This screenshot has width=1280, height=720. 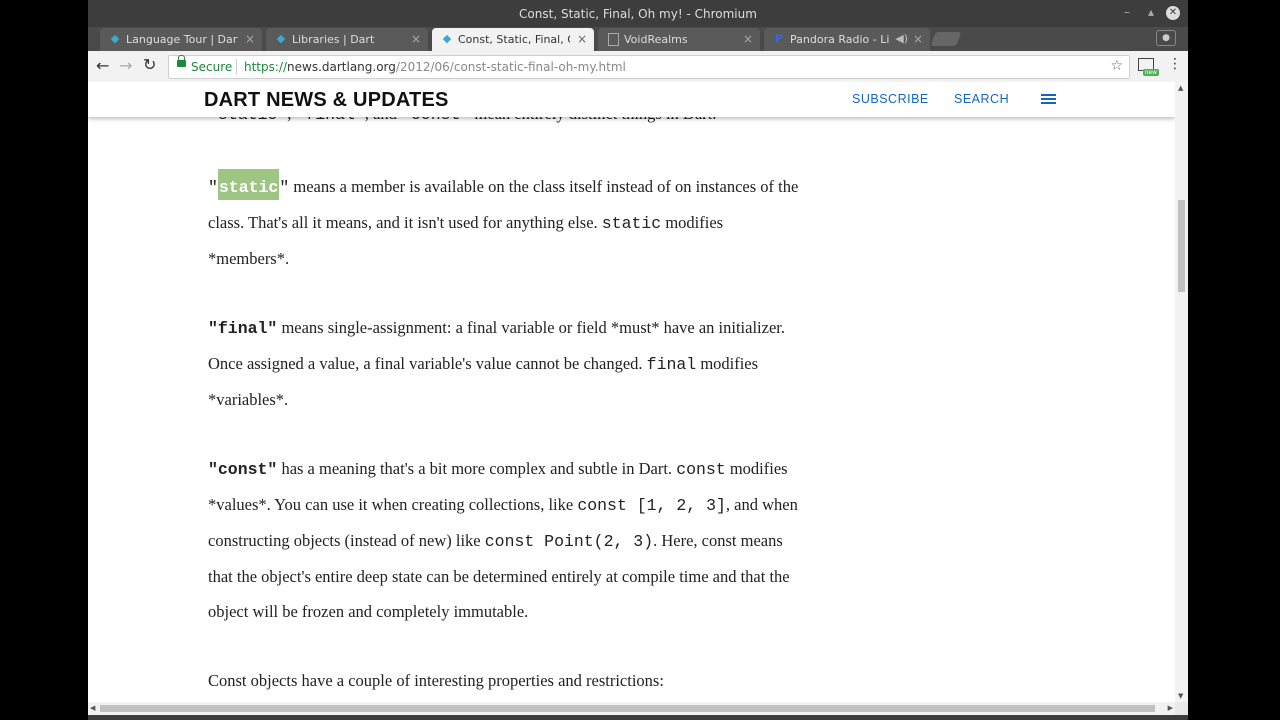 What do you see at coordinates (347, 39) in the screenshot?
I see `tab-libraries: ◆ Libraries | Dart ×` at bounding box center [347, 39].